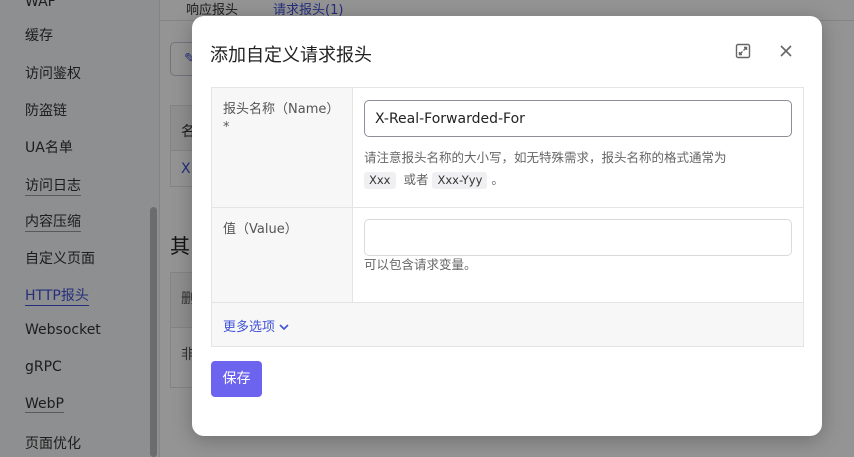  I want to click on value-field-cell: 可以包含请求变量。, so click(578, 255).